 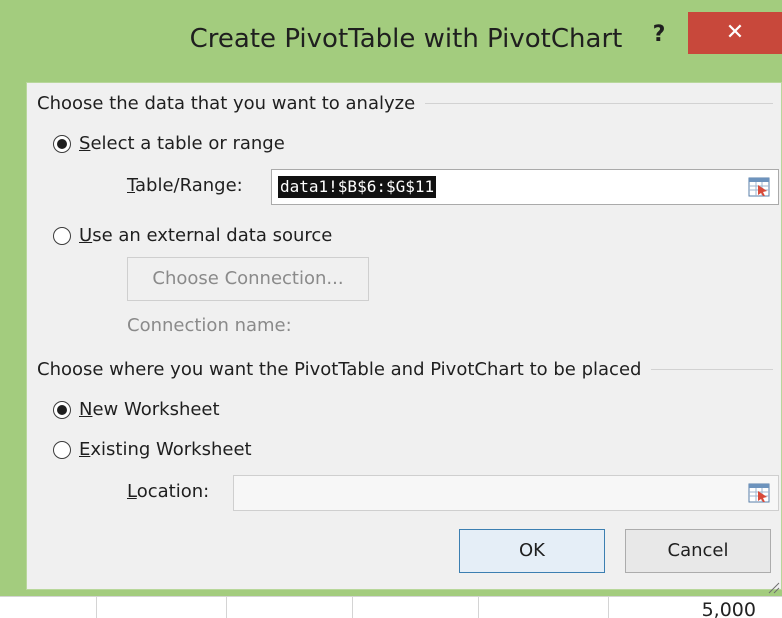 I want to click on close-button: ✕, so click(x=735, y=33).